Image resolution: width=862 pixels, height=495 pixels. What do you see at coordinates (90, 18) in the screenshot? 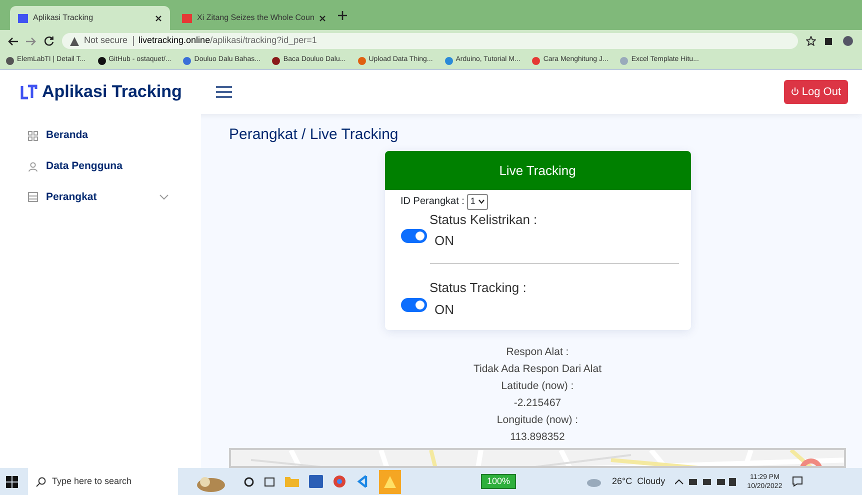
I see `browser-tab: Aplikasi Tracking` at bounding box center [90, 18].